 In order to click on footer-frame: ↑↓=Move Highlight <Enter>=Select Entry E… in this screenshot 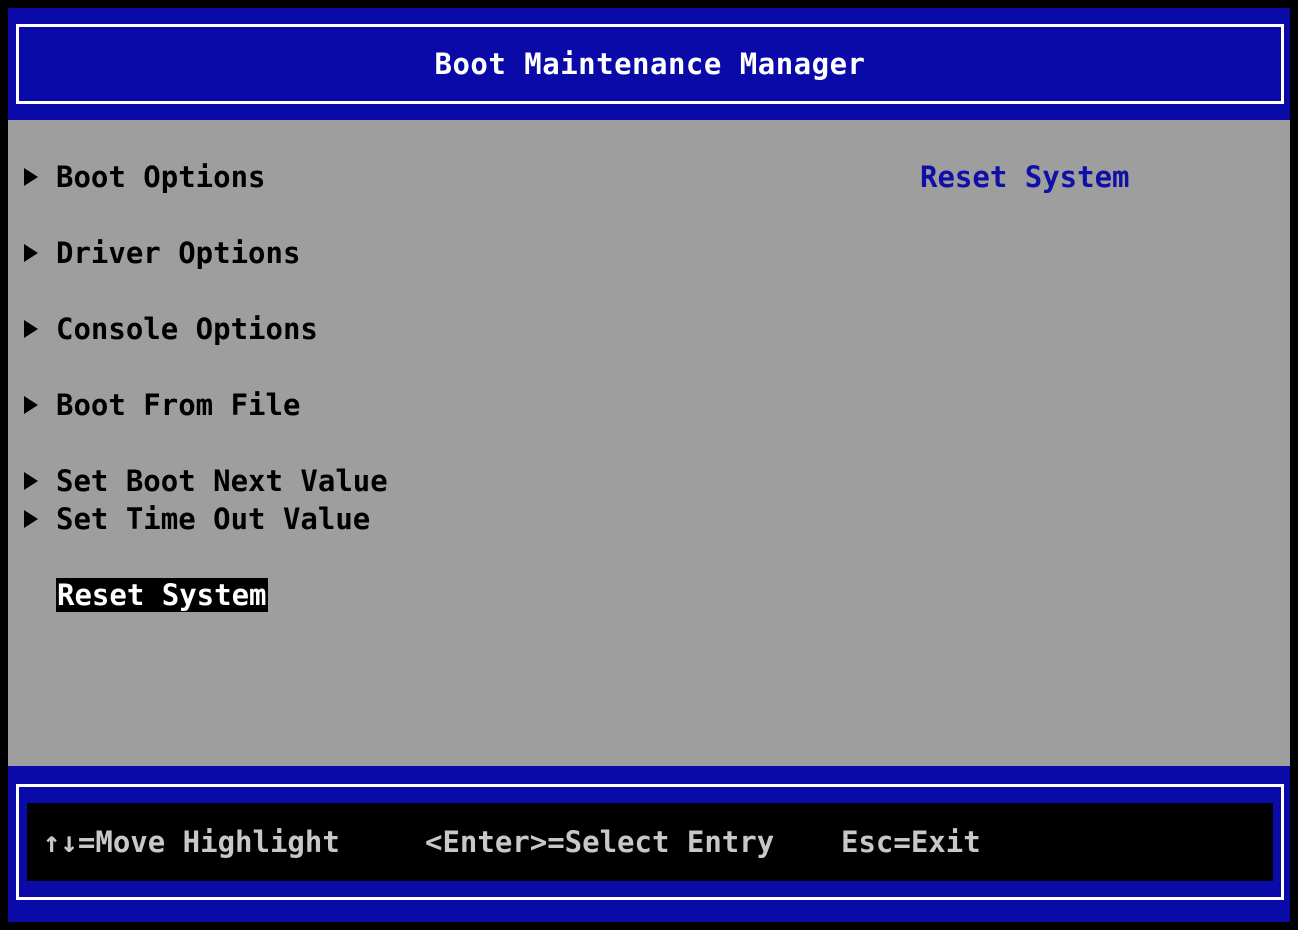, I will do `click(650, 842)`.